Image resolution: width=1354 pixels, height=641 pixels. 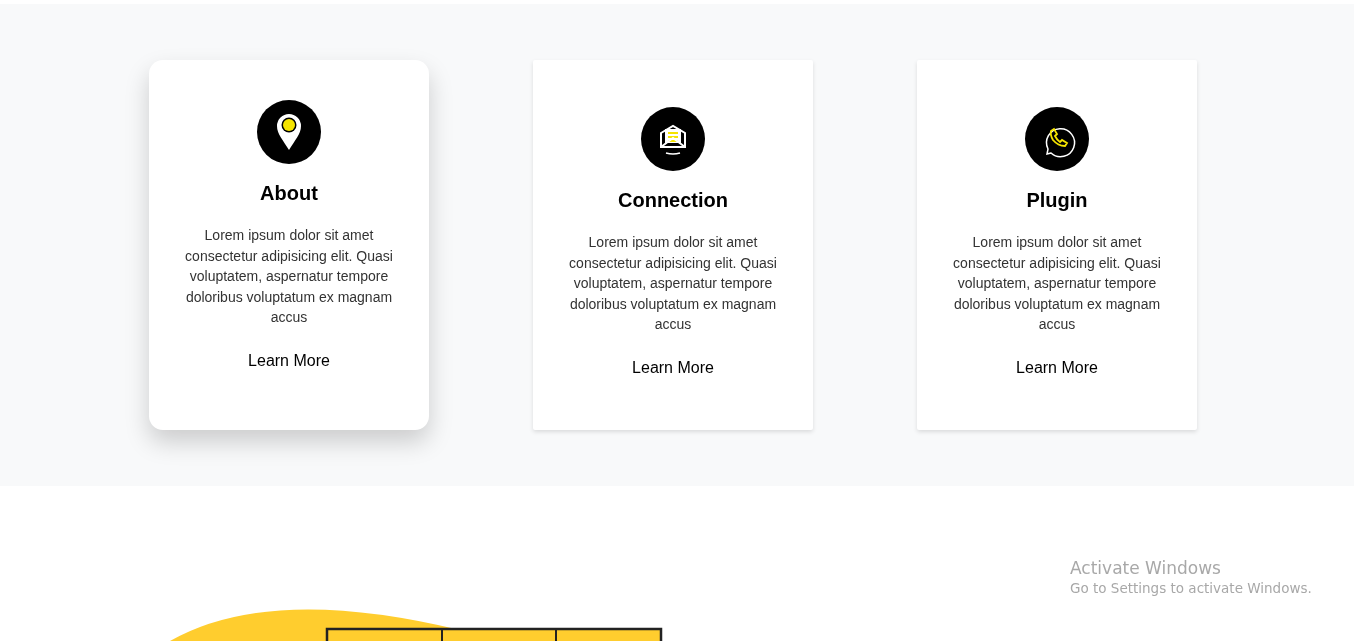 What do you see at coordinates (1057, 139) in the screenshot?
I see `phone-chat-icon` at bounding box center [1057, 139].